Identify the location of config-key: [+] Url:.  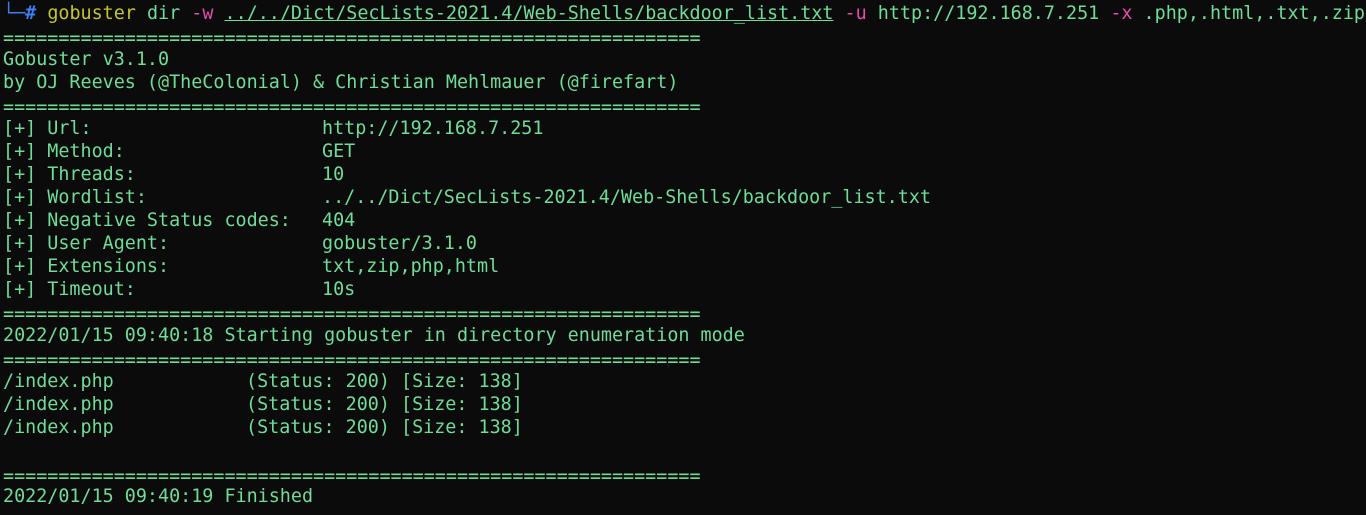
(47, 128).